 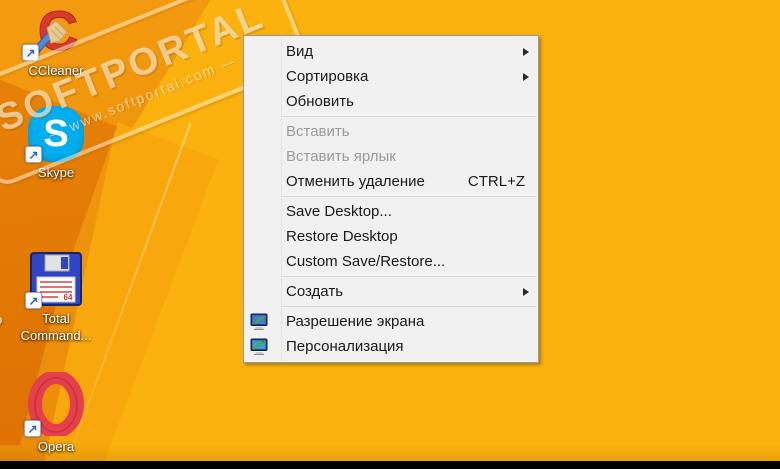 I want to click on menu-item-label: Вставить, so click(x=318, y=131).